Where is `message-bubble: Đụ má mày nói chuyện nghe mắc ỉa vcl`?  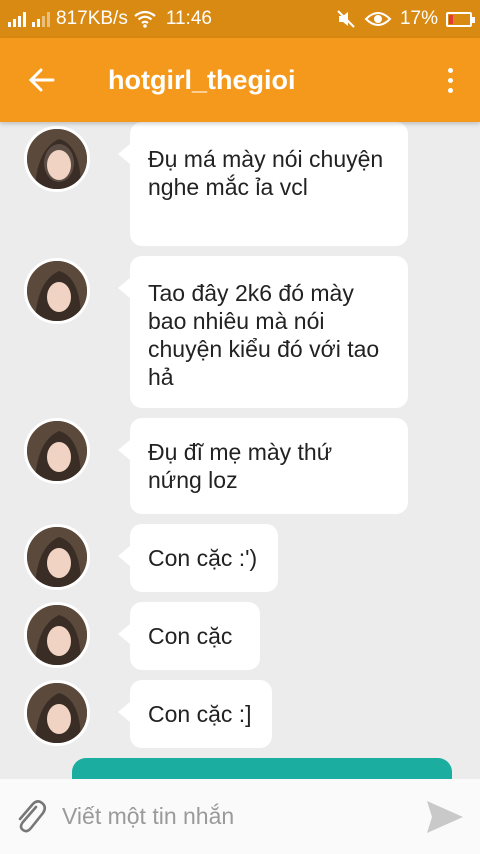
message-bubble: Đụ má mày nói chuyện nghe mắc ỉa vcl is located at coordinates (263, 184).